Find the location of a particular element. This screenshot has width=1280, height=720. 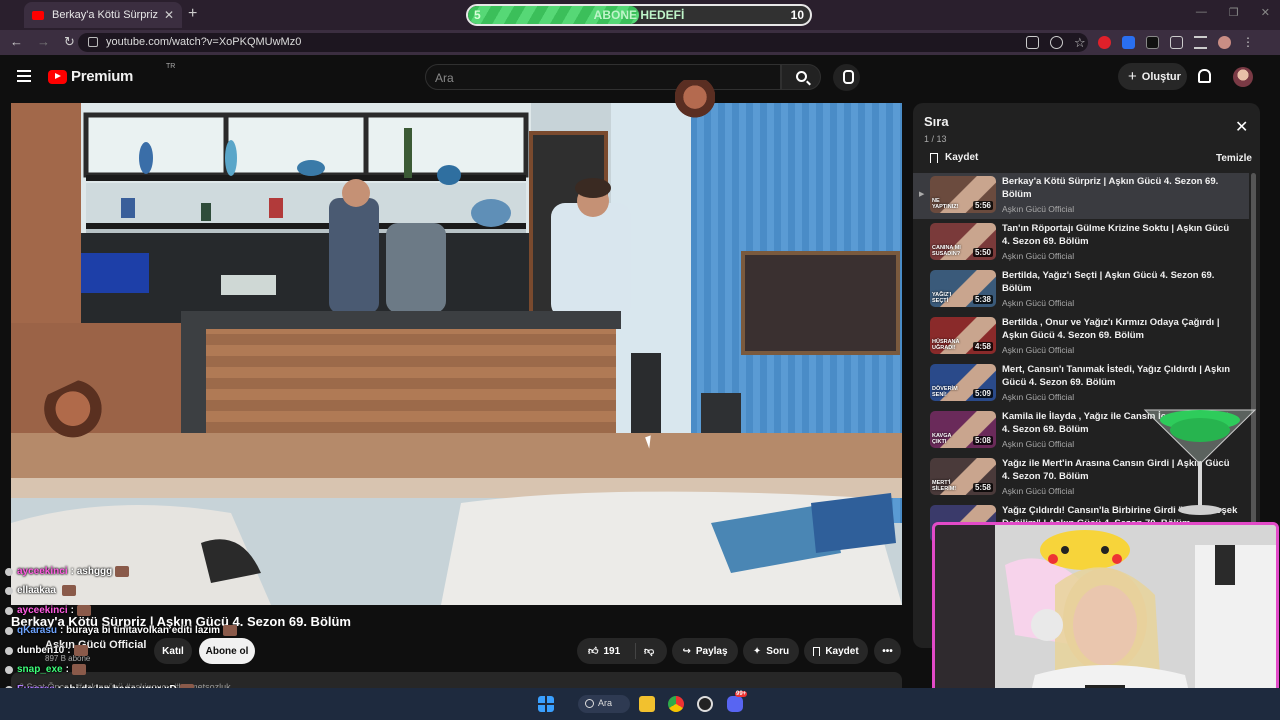

thumbnail-text: KAVGA ÇIKTI is located at coordinates (942, 439).